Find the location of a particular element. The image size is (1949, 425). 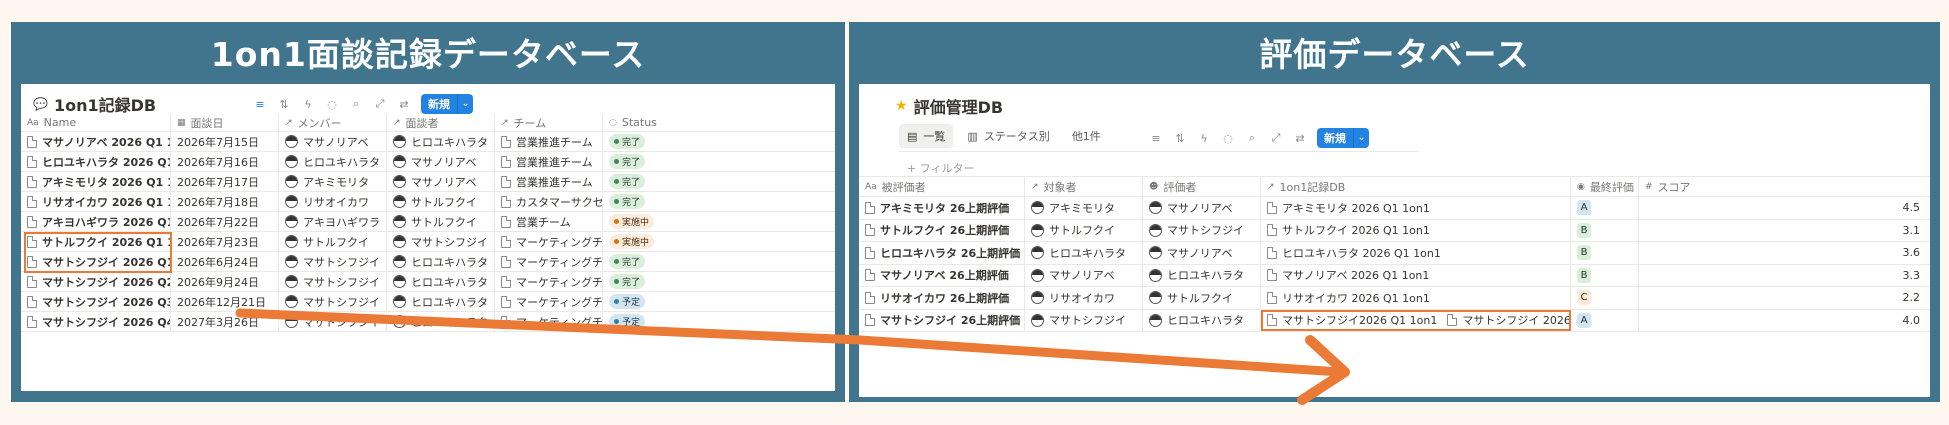

relation-cell: マサノリアベ 2026 Q1 1on1 is located at coordinates (1416, 275).